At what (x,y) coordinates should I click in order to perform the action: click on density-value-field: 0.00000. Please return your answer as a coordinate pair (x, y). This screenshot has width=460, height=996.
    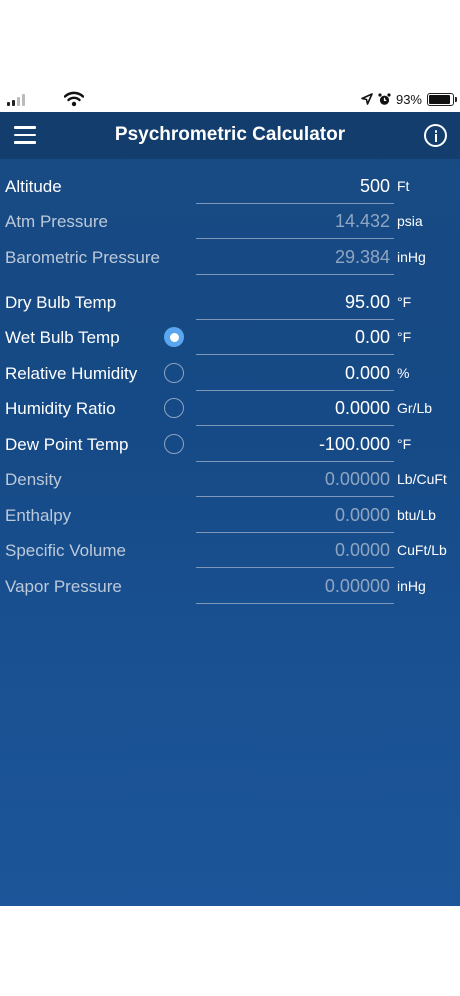
    Looking at the image, I should click on (357, 479).